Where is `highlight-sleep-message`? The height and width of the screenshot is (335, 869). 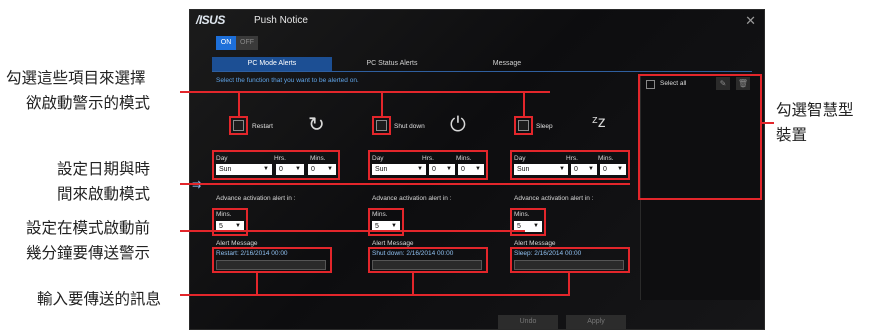
highlight-sleep-message is located at coordinates (570, 260).